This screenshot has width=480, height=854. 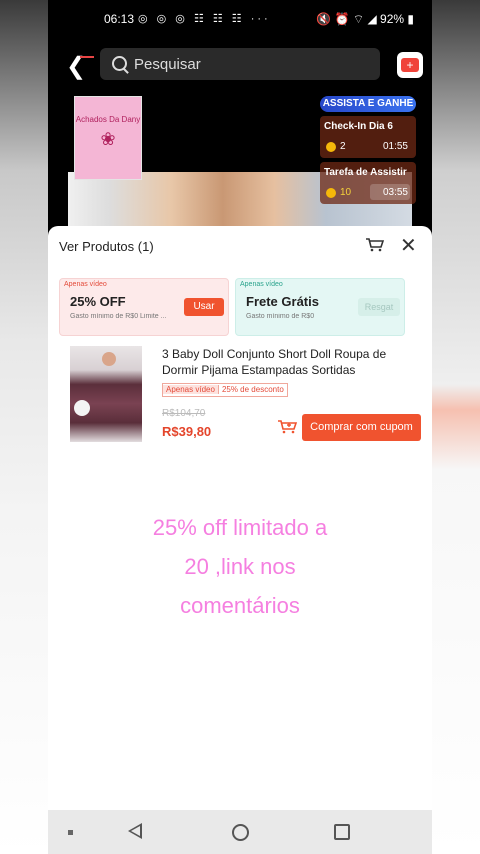 I want to click on claim-coupon-button: Resgat, so click(x=379, y=307).